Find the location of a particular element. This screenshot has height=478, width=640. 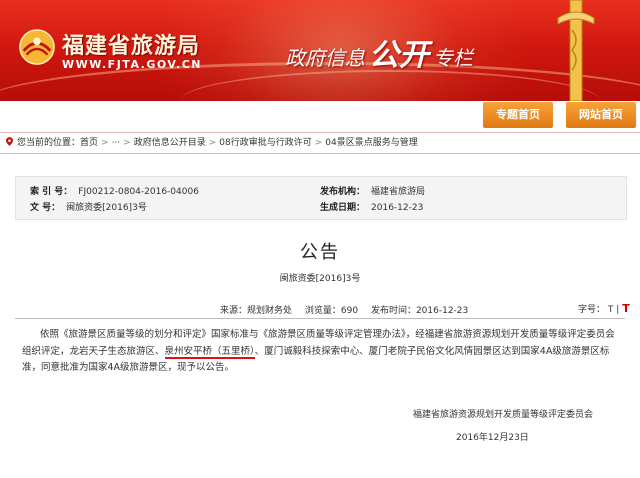

document-meta-box is located at coordinates (321, 198).